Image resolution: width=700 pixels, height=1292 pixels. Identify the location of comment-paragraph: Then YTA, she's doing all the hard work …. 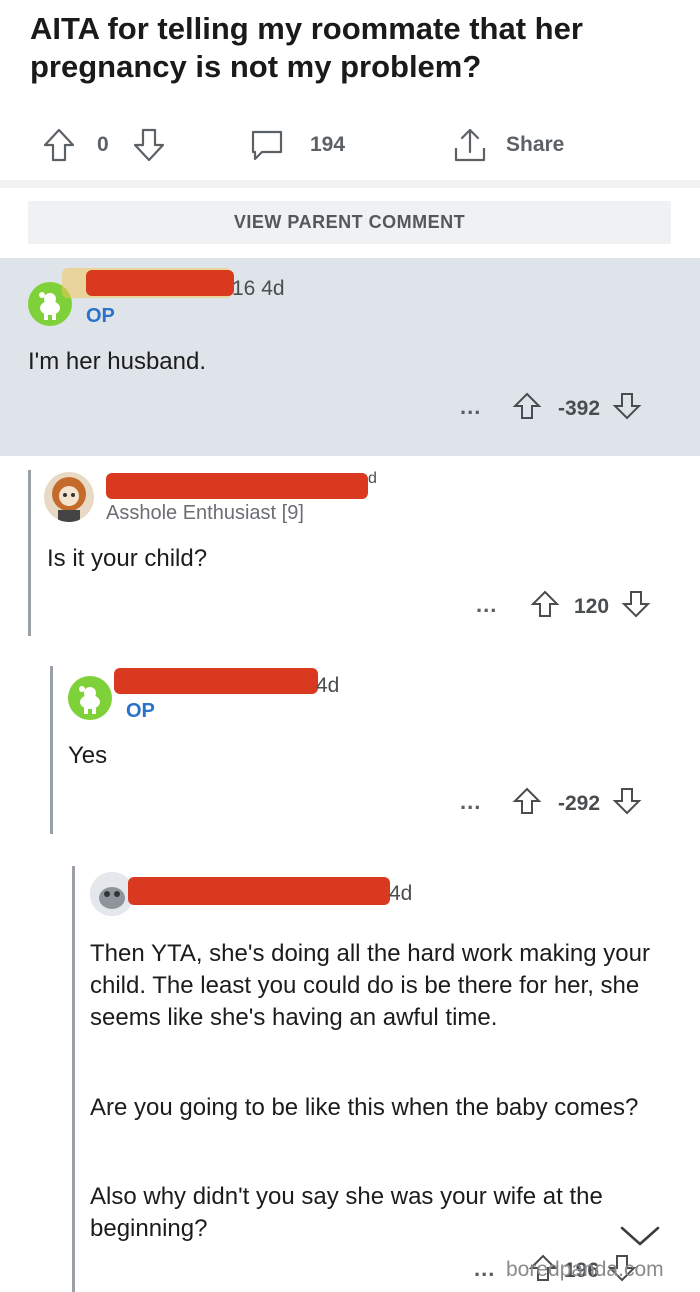
(370, 985).